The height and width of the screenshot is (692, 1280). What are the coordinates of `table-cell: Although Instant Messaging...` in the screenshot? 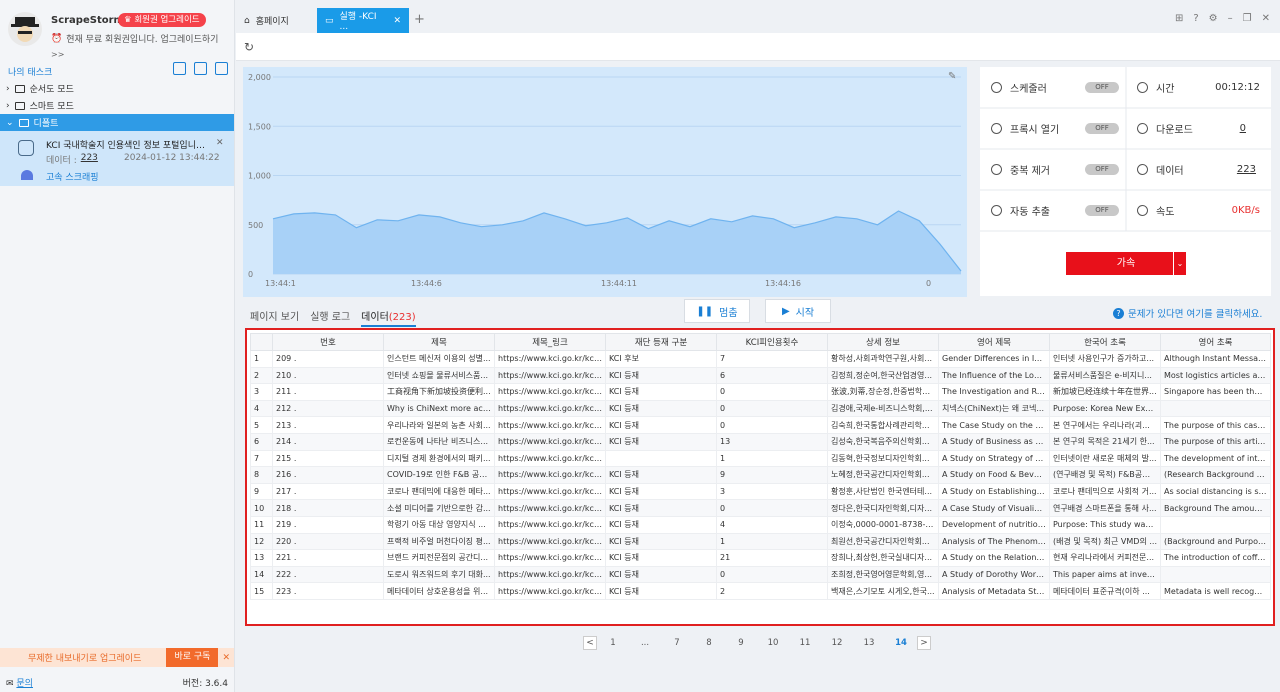 It's located at (1215, 359).